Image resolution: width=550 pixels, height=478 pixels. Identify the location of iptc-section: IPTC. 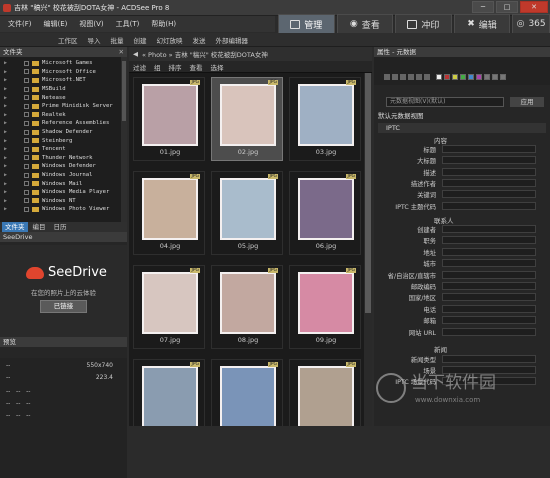
(462, 128).